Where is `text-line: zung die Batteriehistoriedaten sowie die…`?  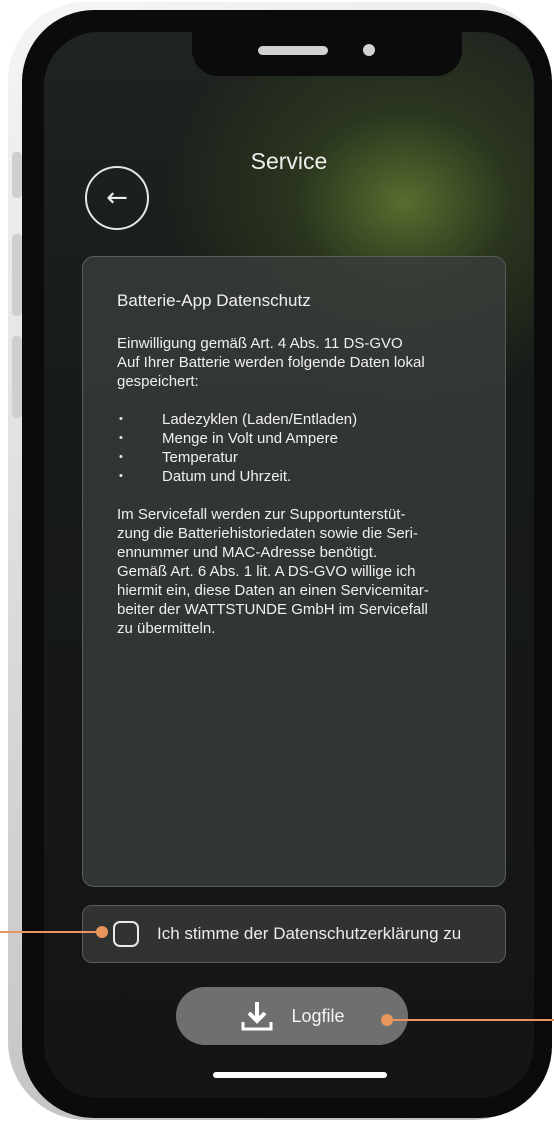 text-line: zung die Batteriehistoriedaten sowie die… is located at coordinates (268, 533).